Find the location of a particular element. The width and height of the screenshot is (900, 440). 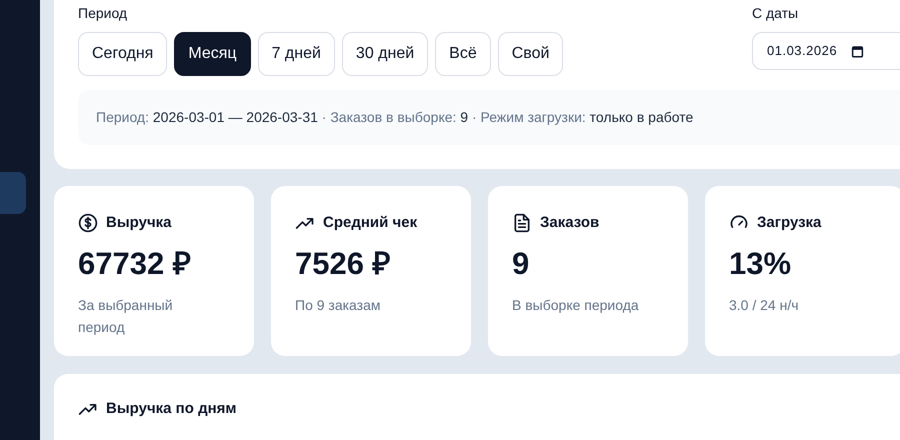

period-tab: Всё is located at coordinates (463, 54).